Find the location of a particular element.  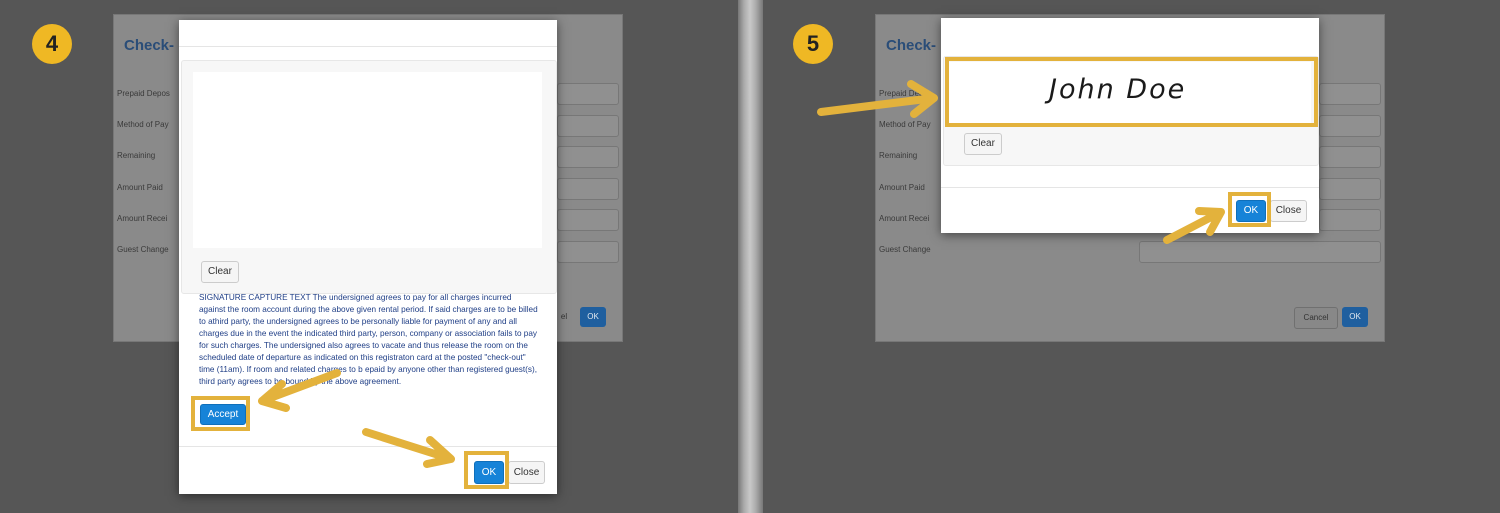

arrow-to-accept-icon is located at coordinates (299, 390).